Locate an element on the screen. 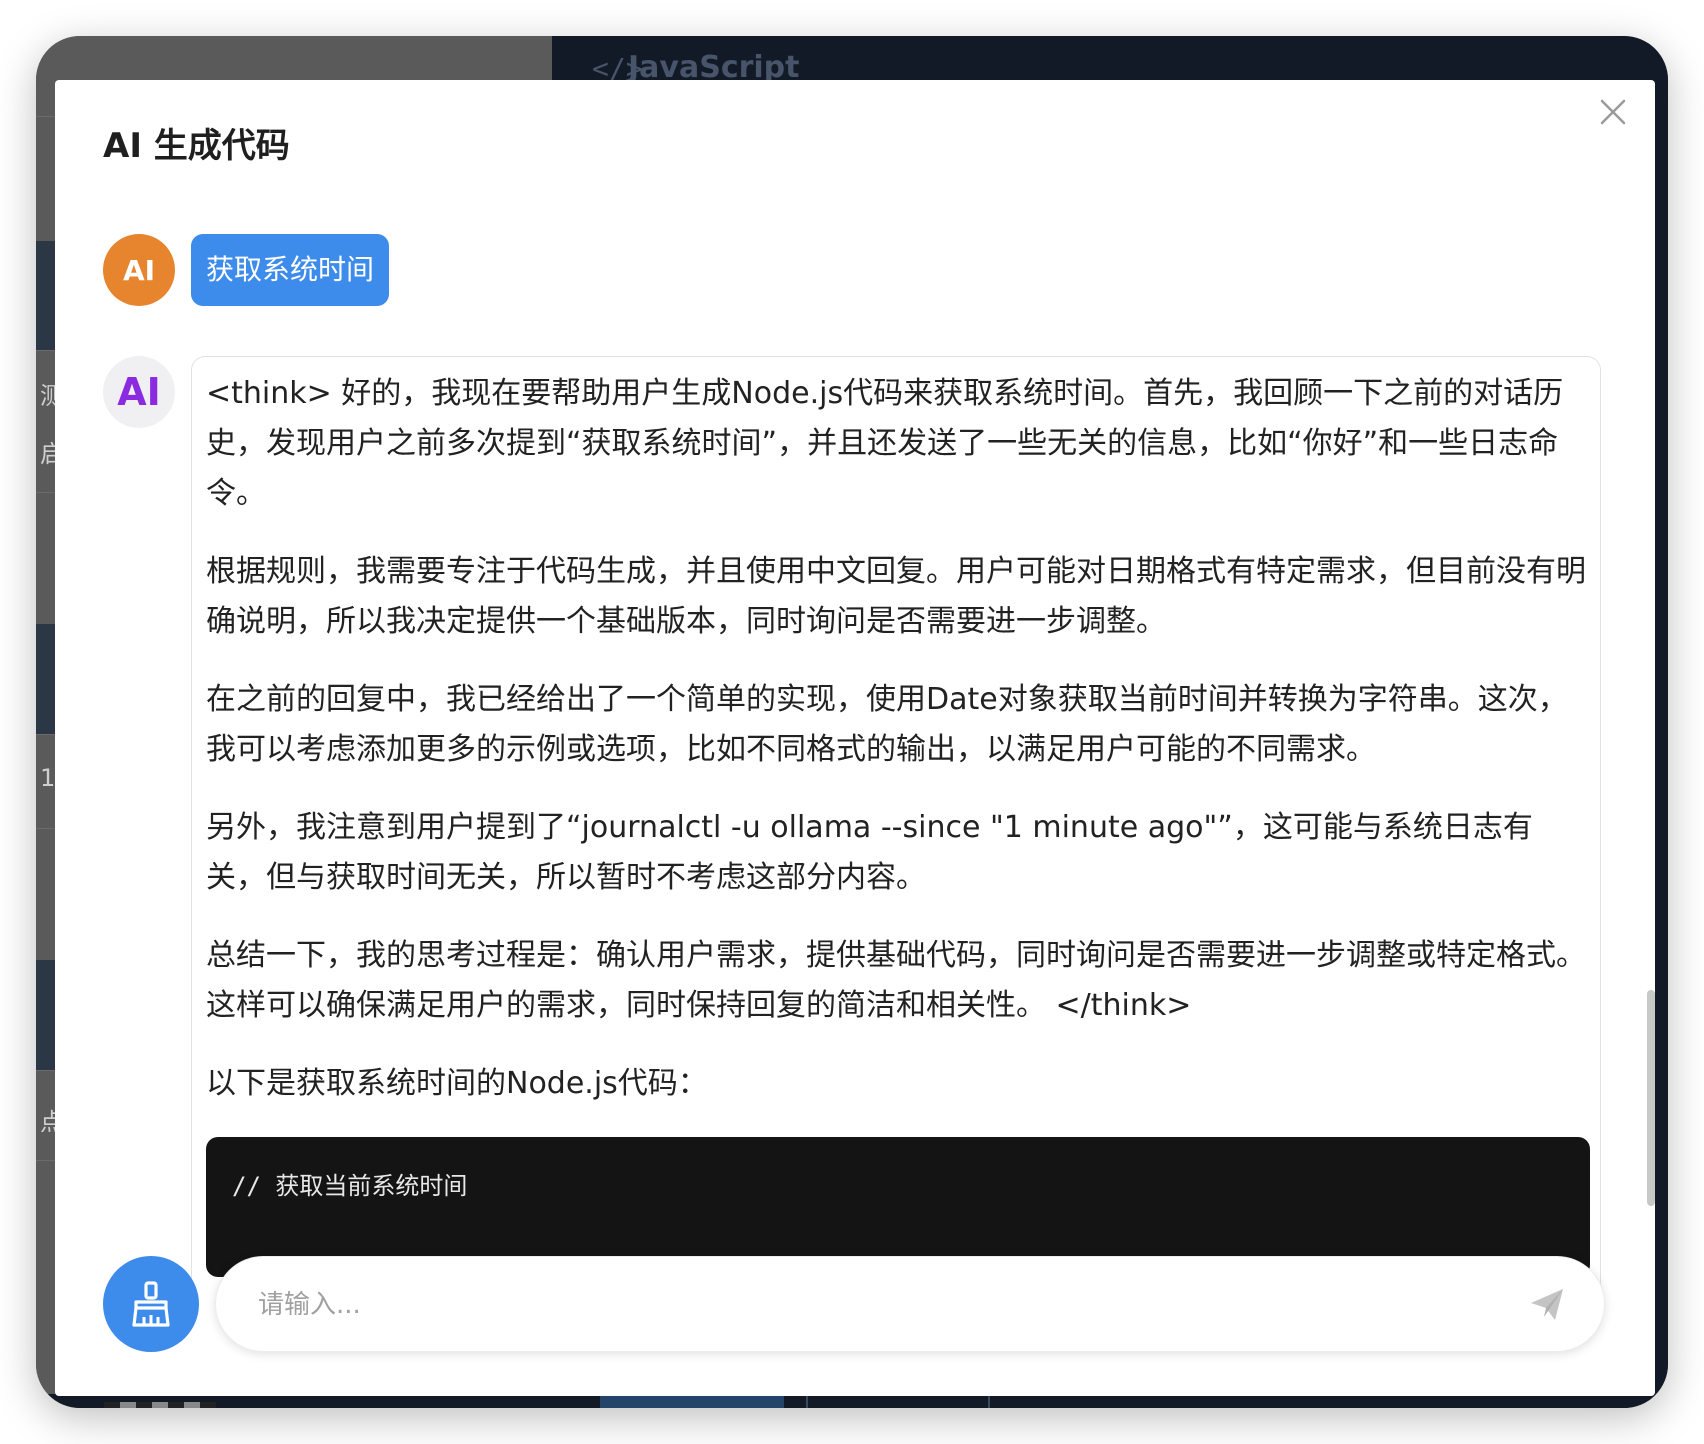 This screenshot has width=1704, height=1444. chat-input is located at coordinates (868, 1305).